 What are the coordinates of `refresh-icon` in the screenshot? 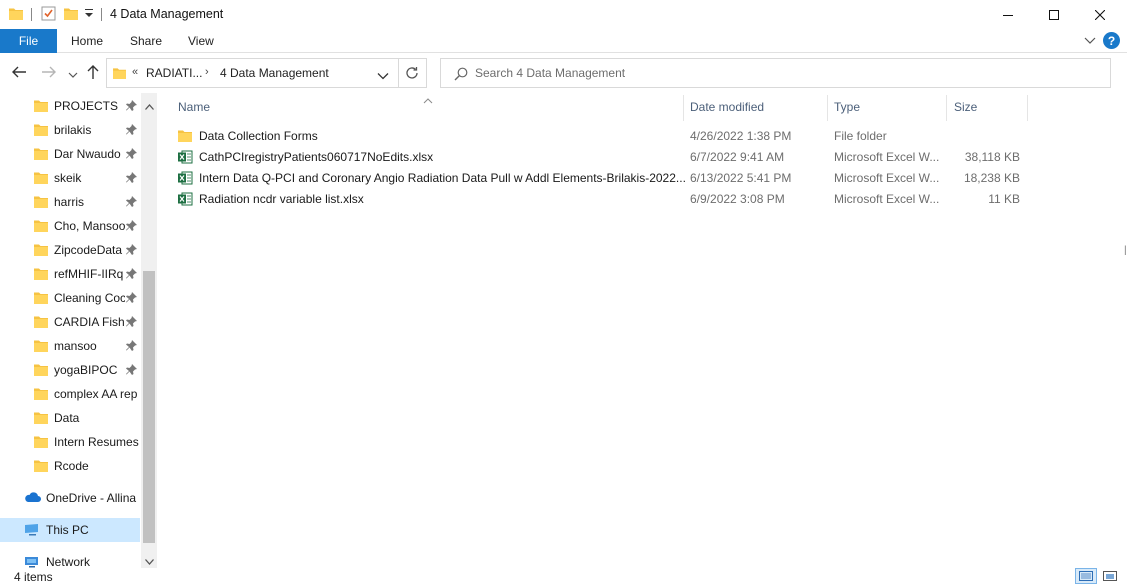 It's located at (412, 74).